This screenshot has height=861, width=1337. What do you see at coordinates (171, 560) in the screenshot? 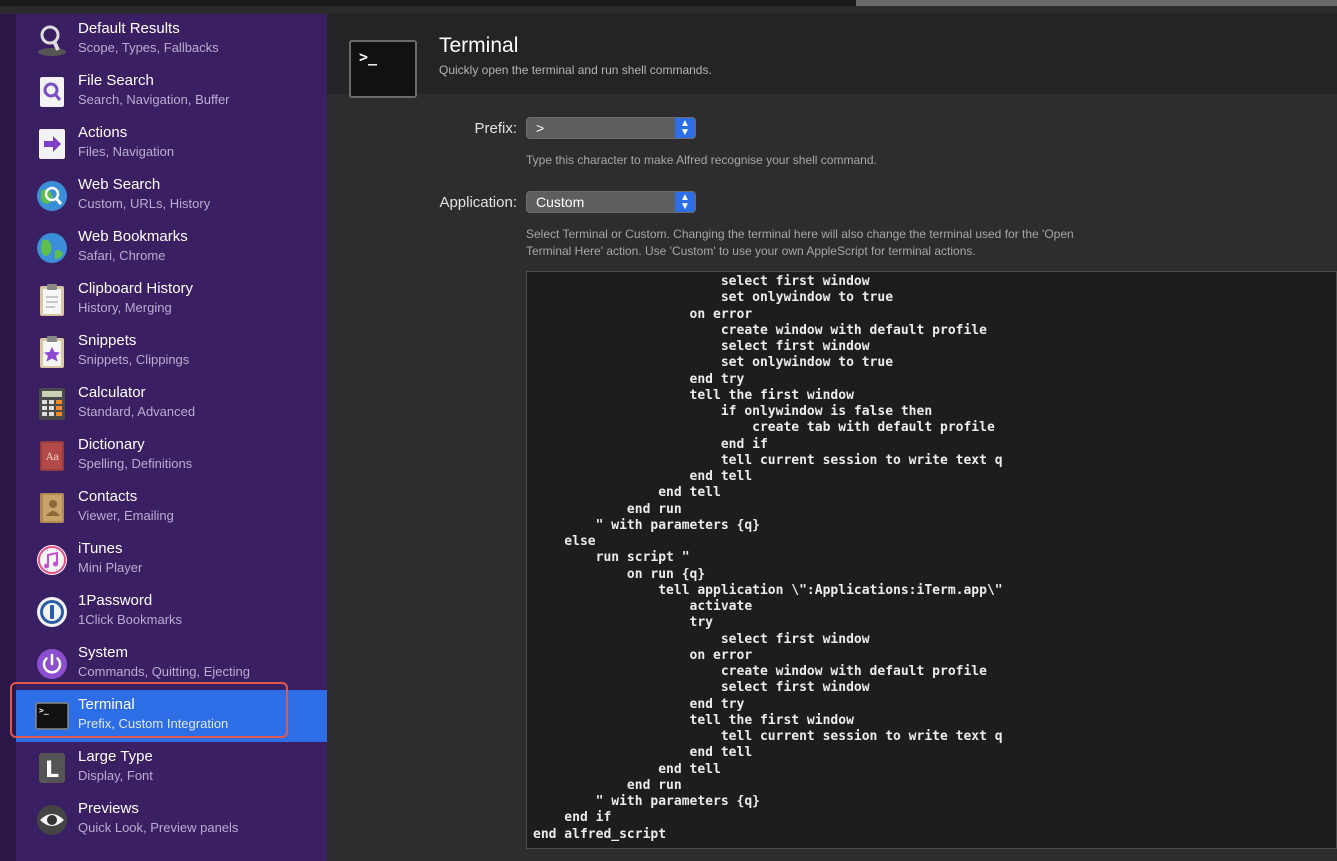
I see `sidebar-item-itunes: iTunes Mini Player` at bounding box center [171, 560].